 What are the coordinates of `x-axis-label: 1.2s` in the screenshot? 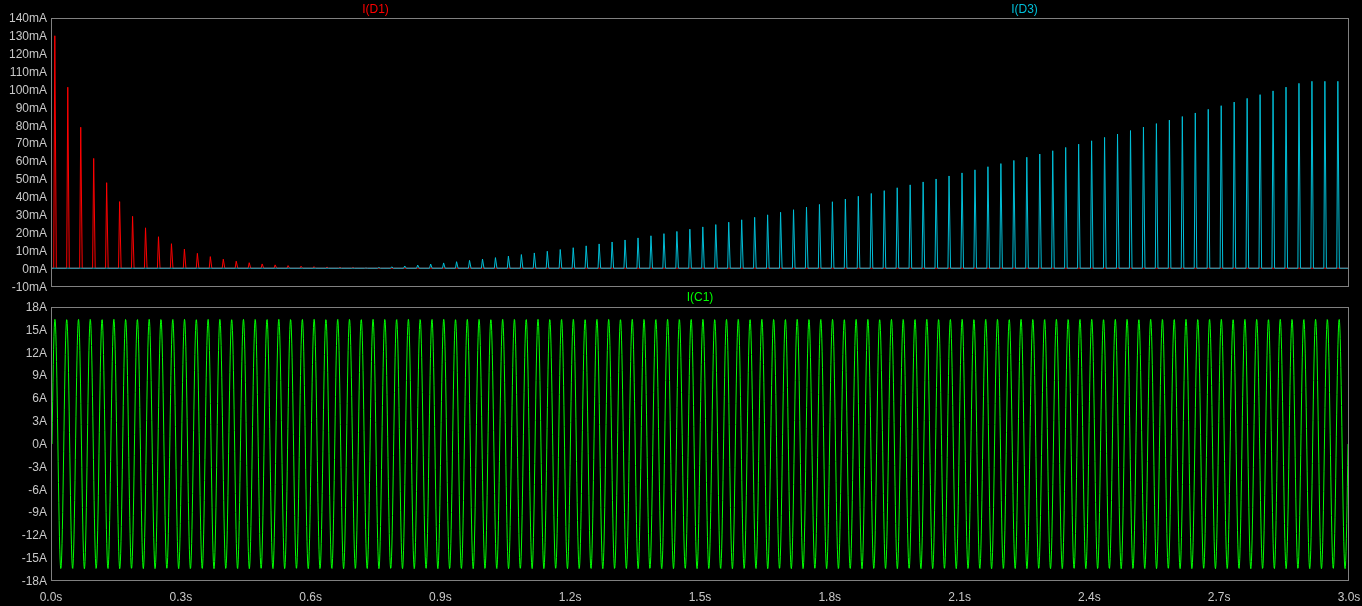 It's located at (570, 597).